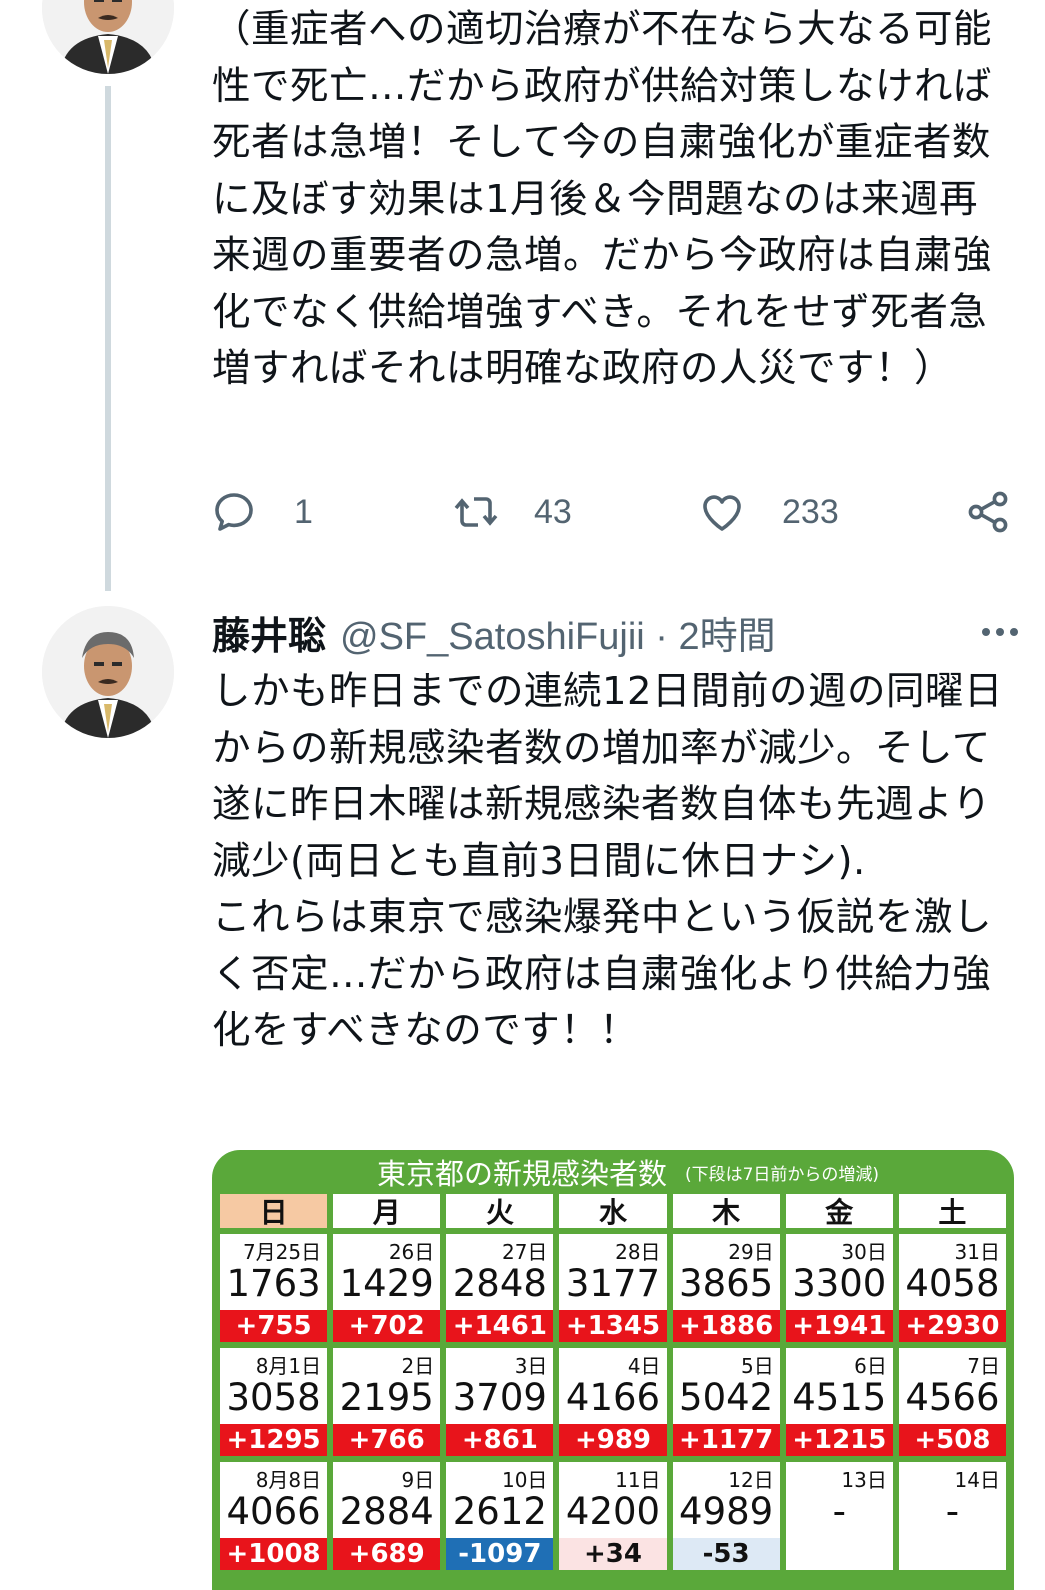 The height and width of the screenshot is (1590, 1045). What do you see at coordinates (726, 1283) in the screenshot?
I see `day-new-cases: 3865` at bounding box center [726, 1283].